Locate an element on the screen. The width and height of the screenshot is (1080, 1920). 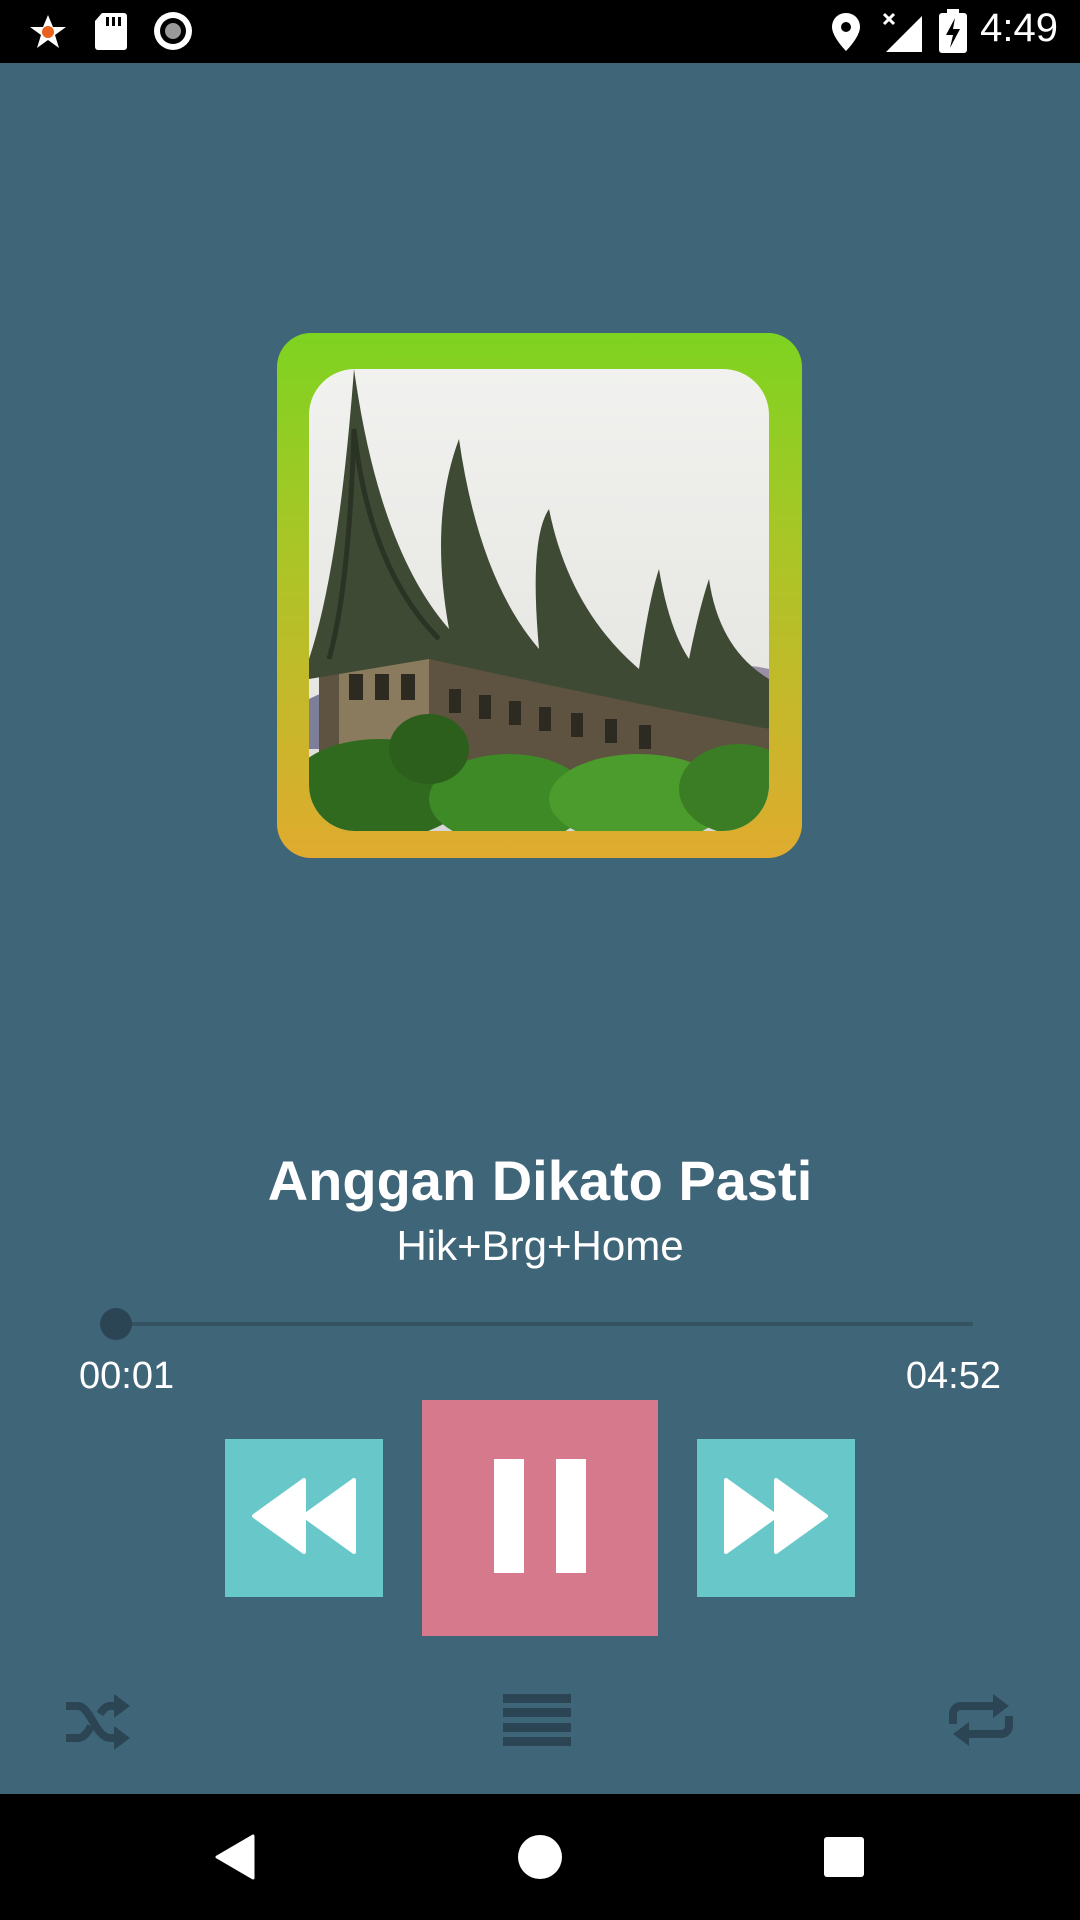
battery-charging-icon is located at coordinates (953, 33).